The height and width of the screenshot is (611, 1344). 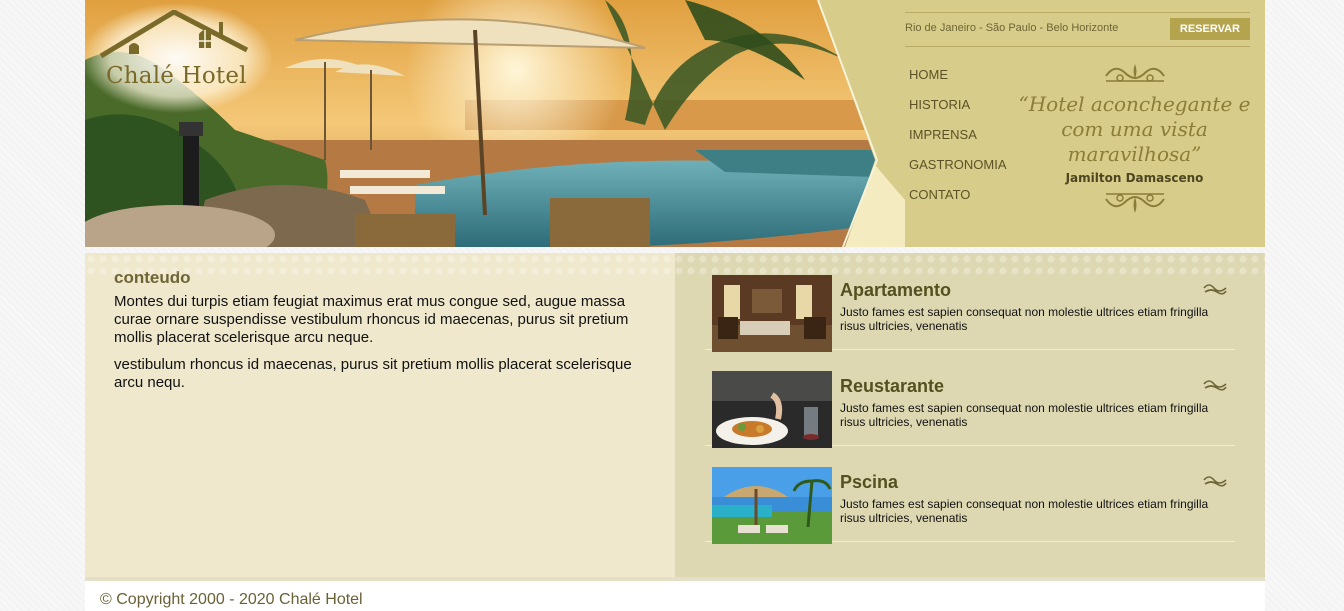 I want to click on restaurant-photo, so click(x=772, y=409).